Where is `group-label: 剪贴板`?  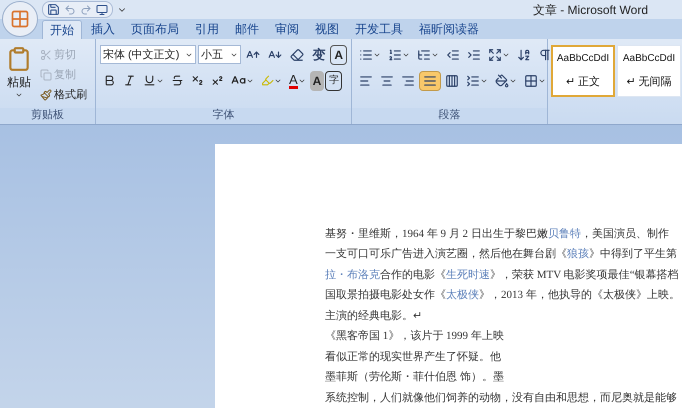 group-label: 剪贴板 is located at coordinates (47, 116).